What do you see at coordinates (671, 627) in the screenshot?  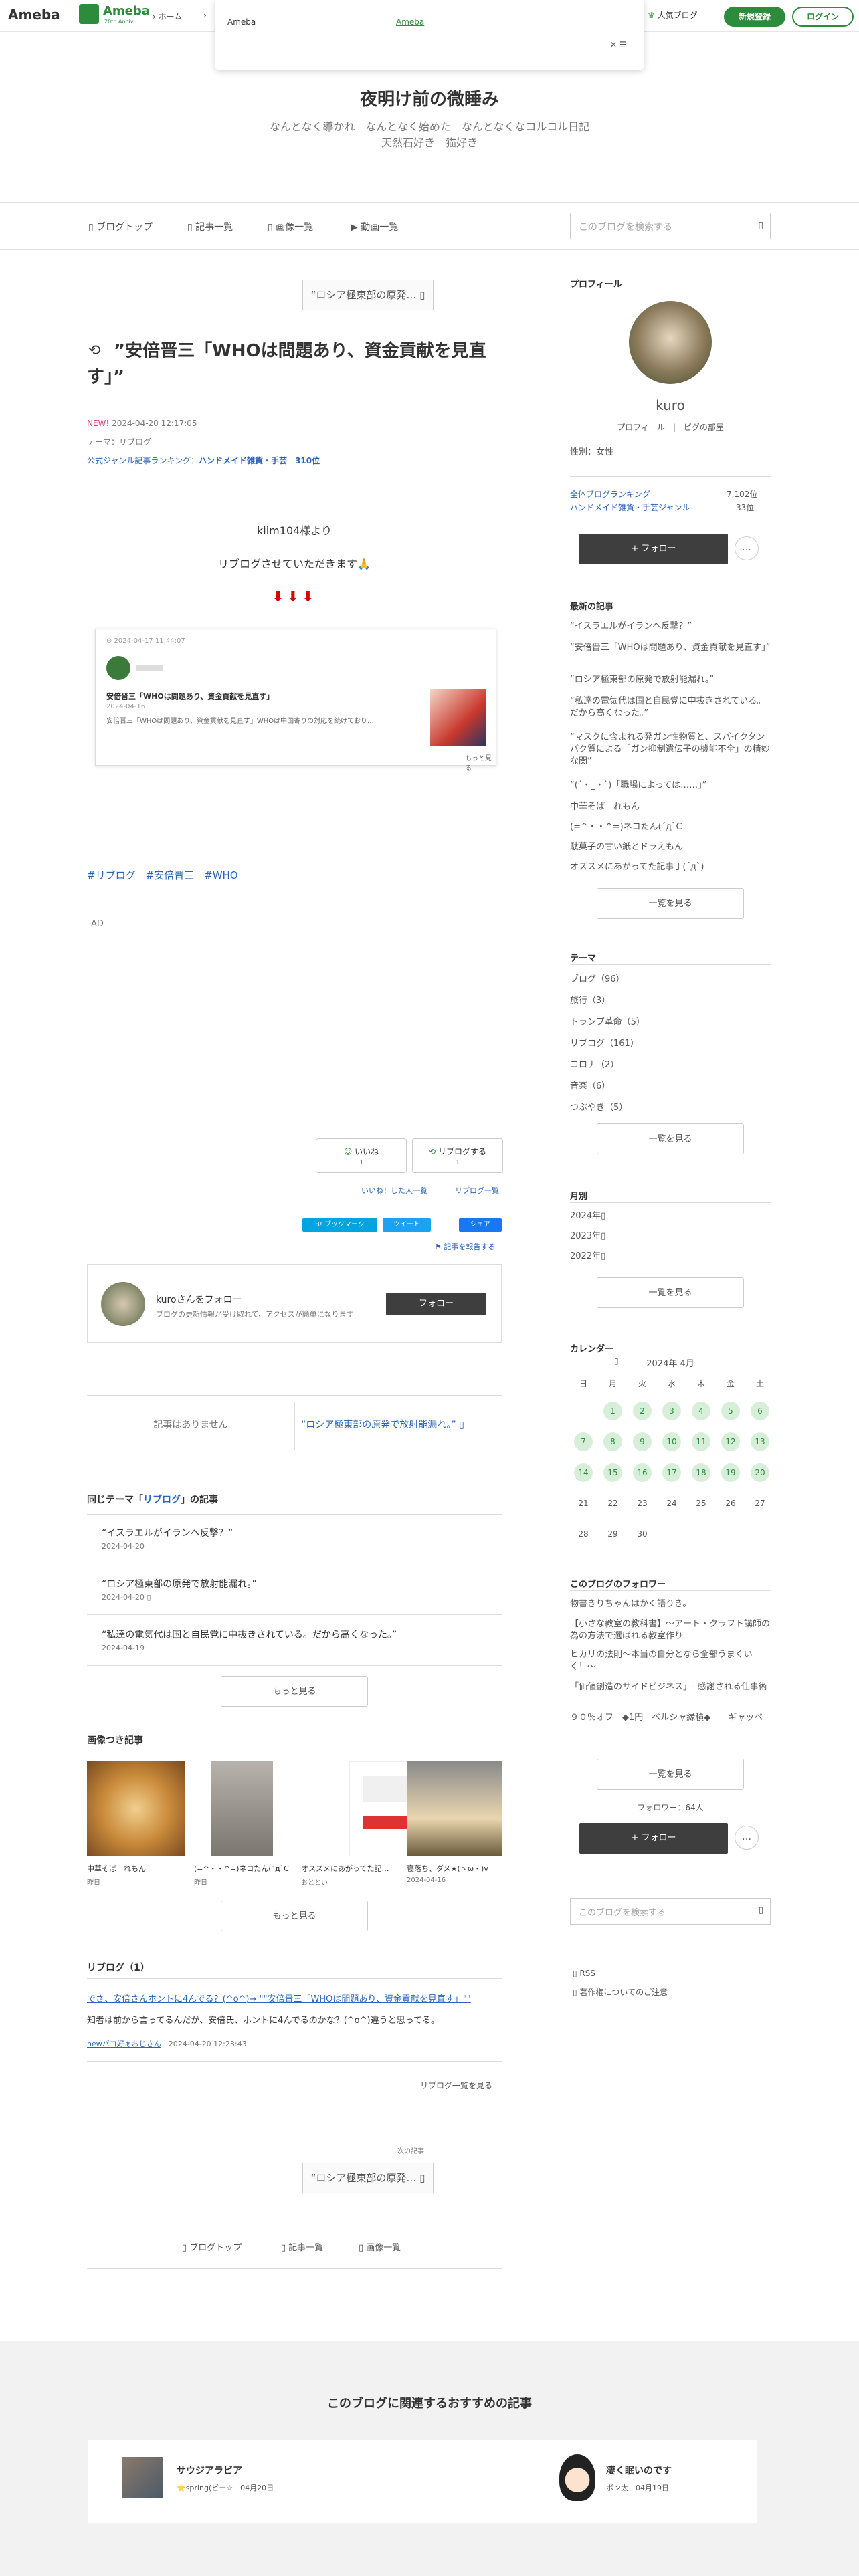 I see `latest-item: “イスラエルがイランへ反撃？”` at bounding box center [671, 627].